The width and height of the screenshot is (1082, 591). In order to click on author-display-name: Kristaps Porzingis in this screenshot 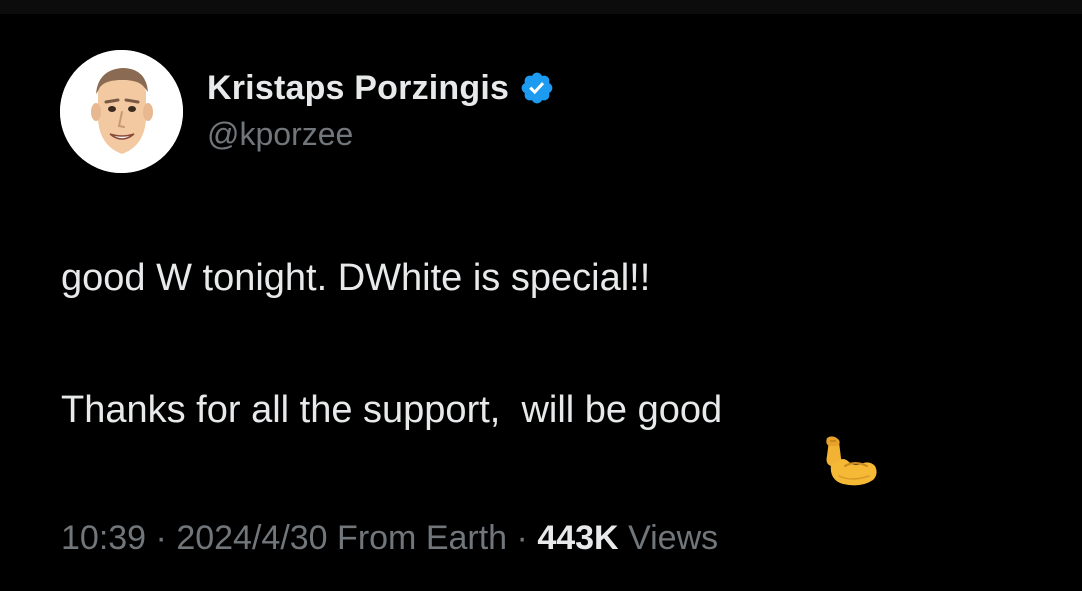, I will do `click(358, 88)`.